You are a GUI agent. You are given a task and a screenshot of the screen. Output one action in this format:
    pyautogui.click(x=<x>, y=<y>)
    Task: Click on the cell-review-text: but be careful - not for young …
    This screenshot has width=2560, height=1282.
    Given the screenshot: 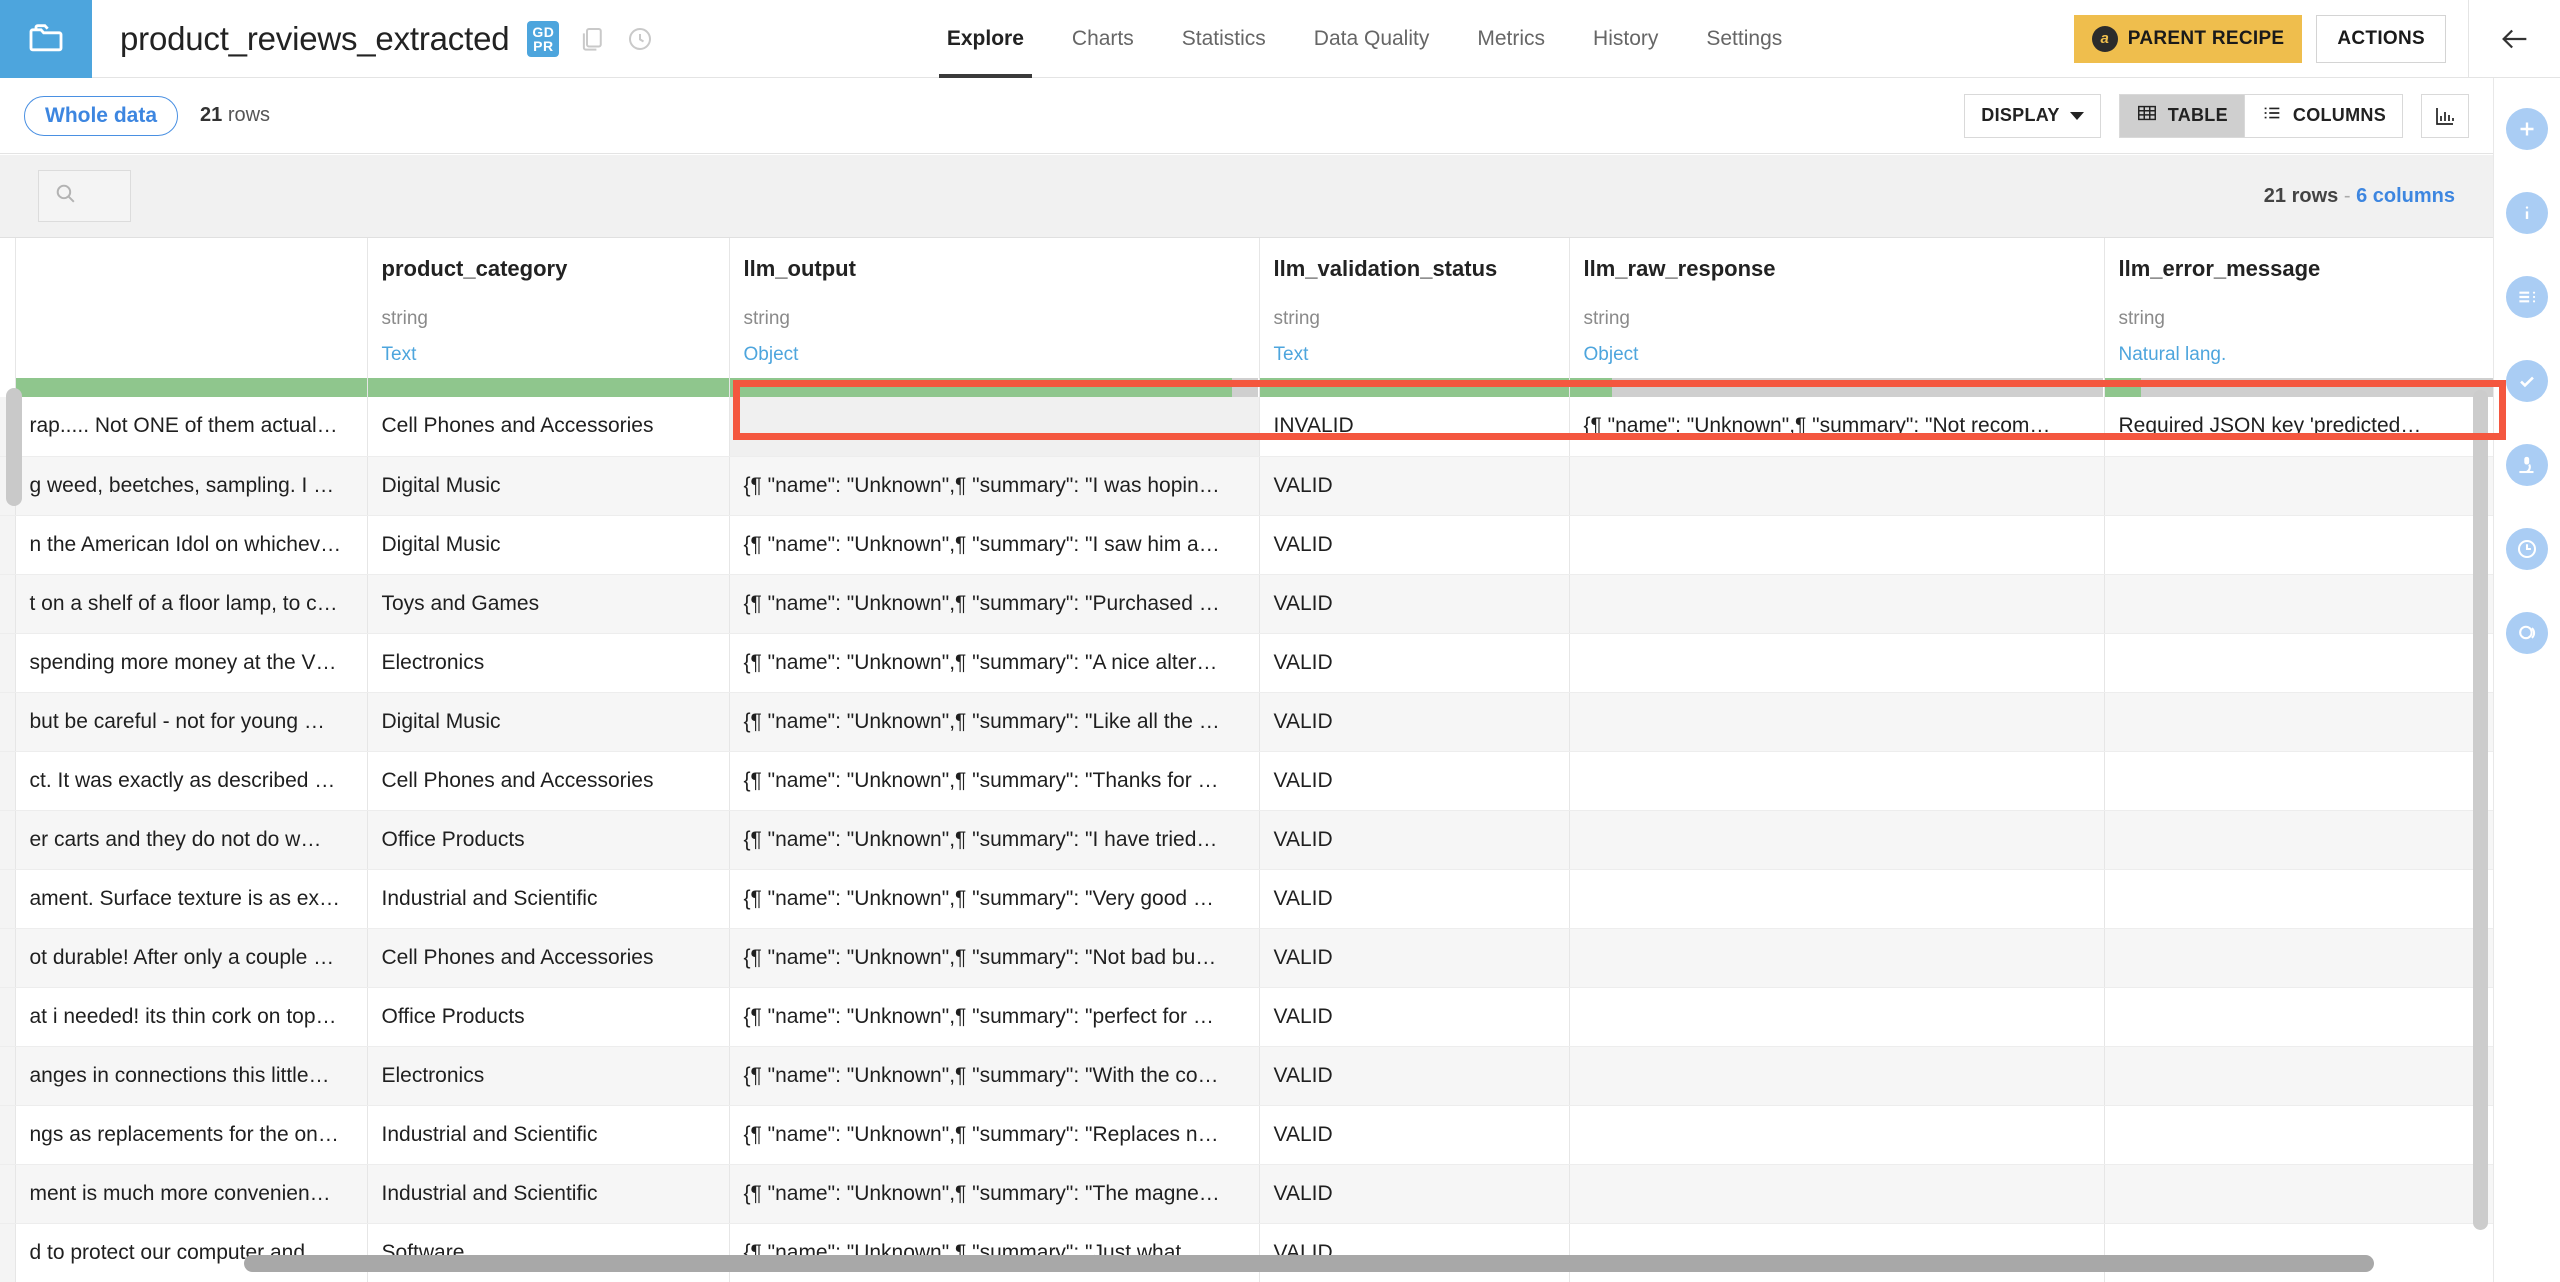 What is the action you would take?
    pyautogui.click(x=191, y=722)
    